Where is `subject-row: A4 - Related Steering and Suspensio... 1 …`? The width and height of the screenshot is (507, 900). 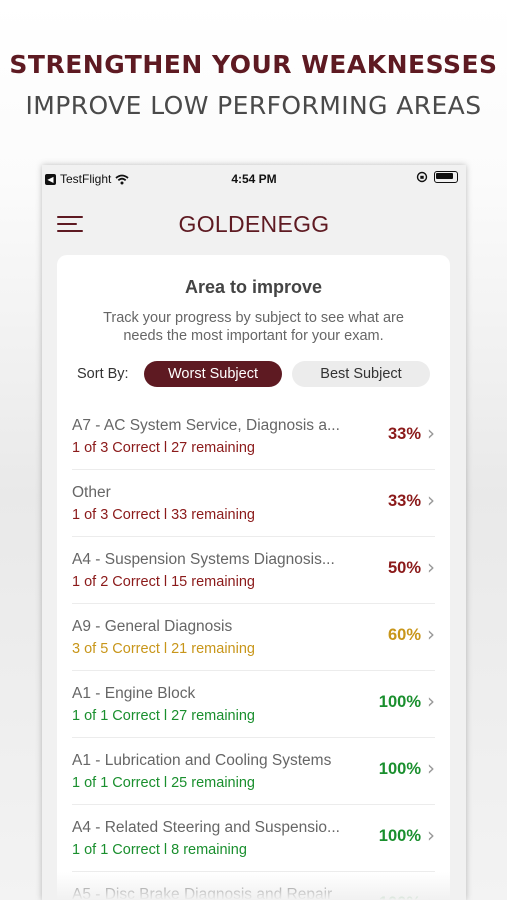
subject-row: A4 - Related Steering and Suspensio... 1 … is located at coordinates (253, 838).